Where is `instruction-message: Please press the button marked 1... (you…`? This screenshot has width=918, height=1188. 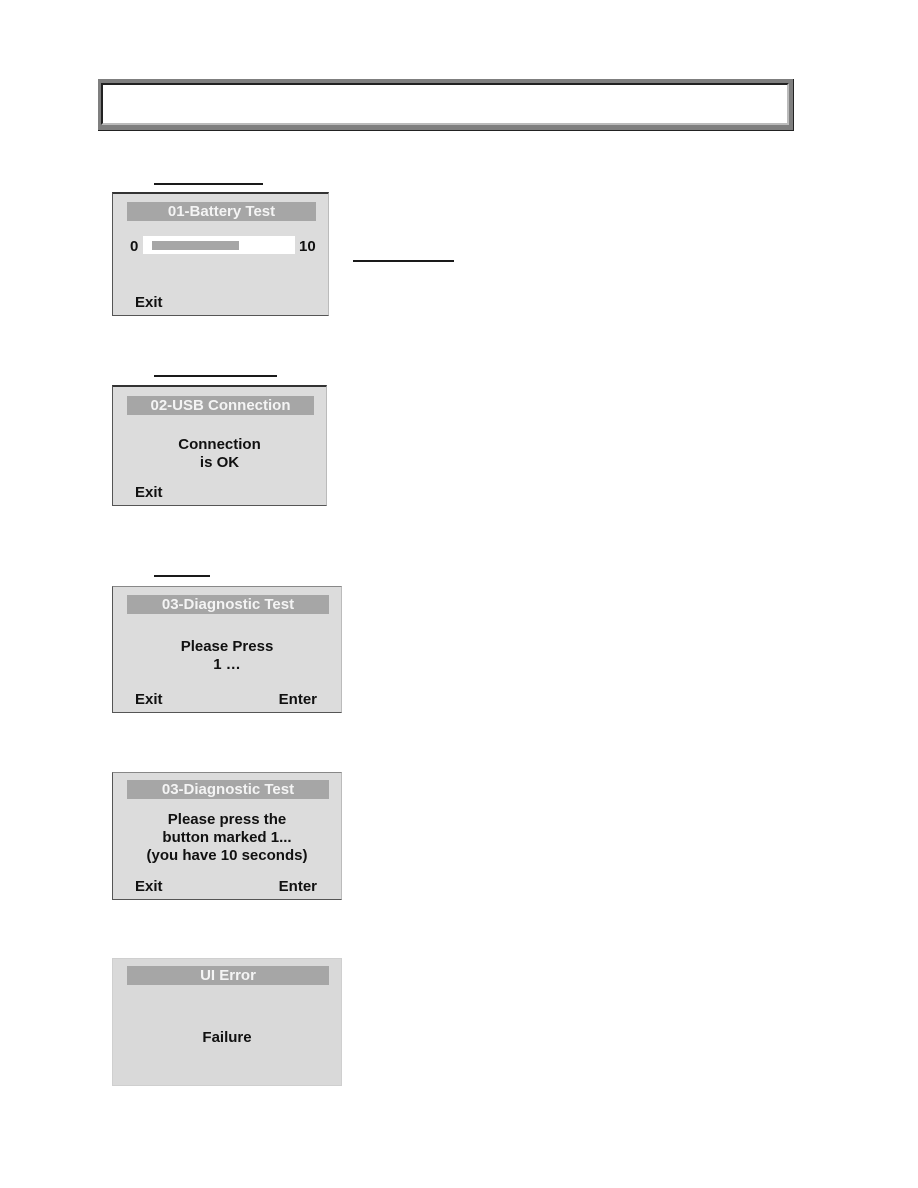
instruction-message: Please press the button marked 1... (you… is located at coordinates (227, 838).